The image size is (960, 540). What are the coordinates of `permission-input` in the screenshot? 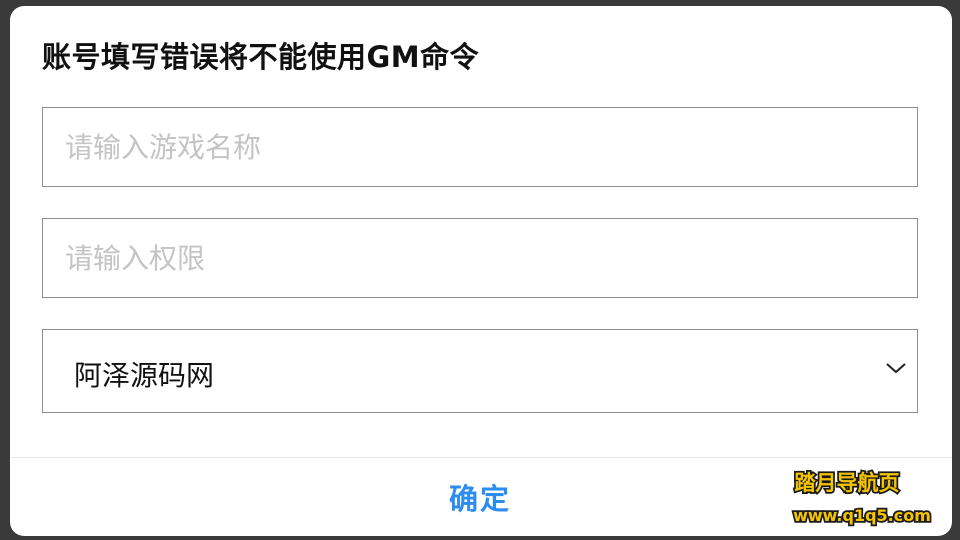 It's located at (480, 258).